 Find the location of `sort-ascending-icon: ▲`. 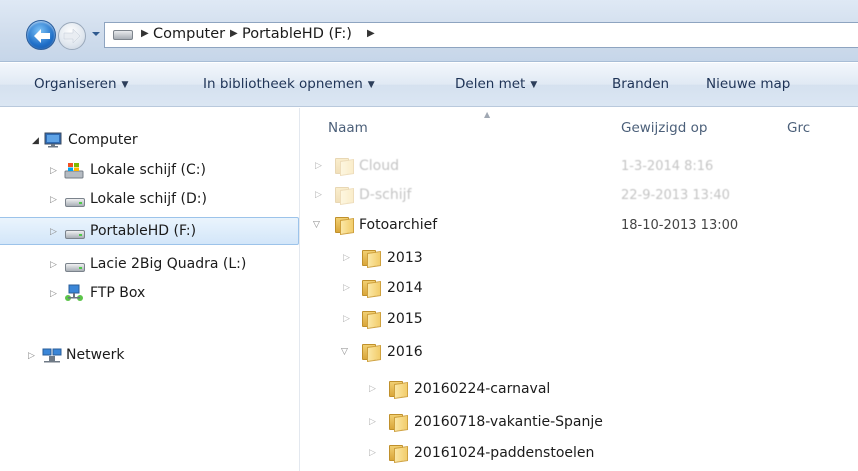

sort-ascending-icon: ▲ is located at coordinates (487, 114).